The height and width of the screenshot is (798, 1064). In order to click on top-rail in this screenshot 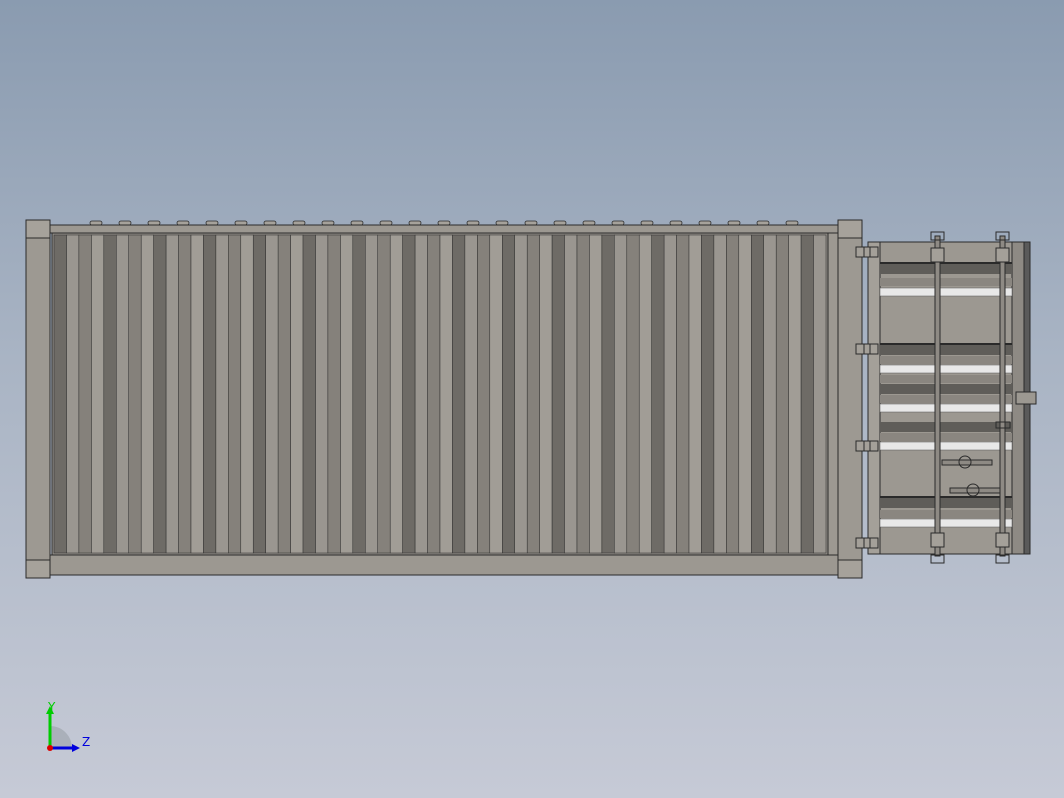, I will do `click(444, 229)`.